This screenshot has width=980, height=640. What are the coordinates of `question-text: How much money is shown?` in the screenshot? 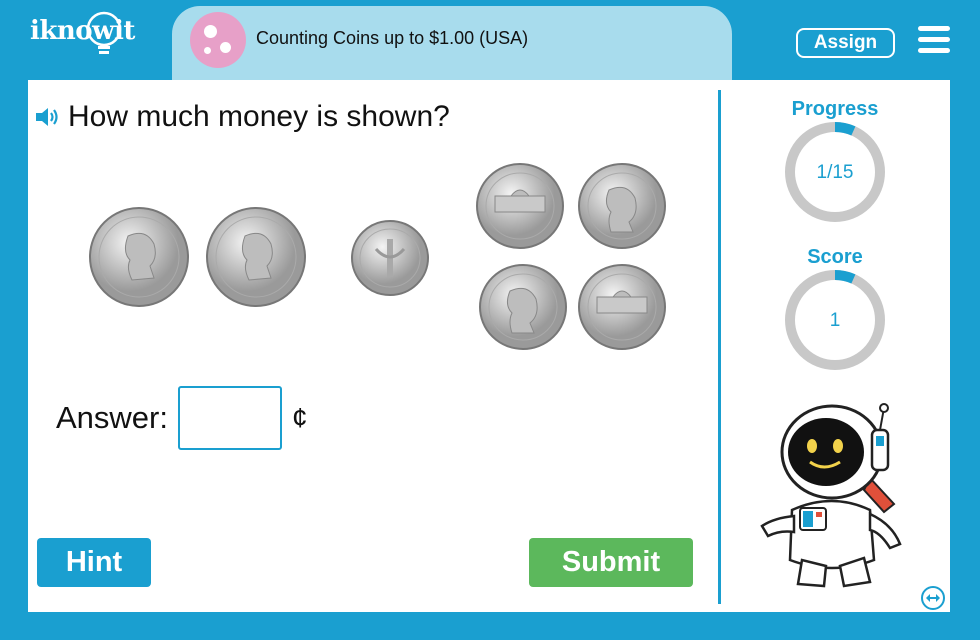 It's located at (259, 116).